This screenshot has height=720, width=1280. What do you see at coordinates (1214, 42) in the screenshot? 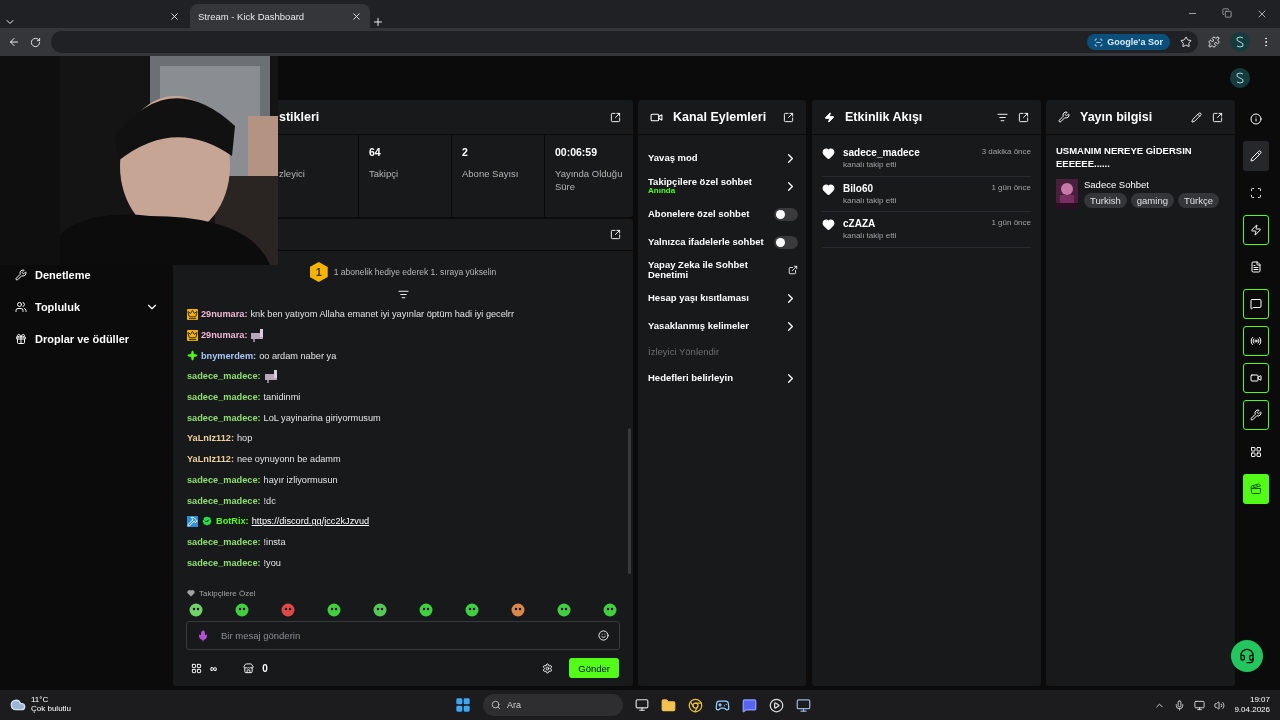
I see `extensions-icon` at bounding box center [1214, 42].